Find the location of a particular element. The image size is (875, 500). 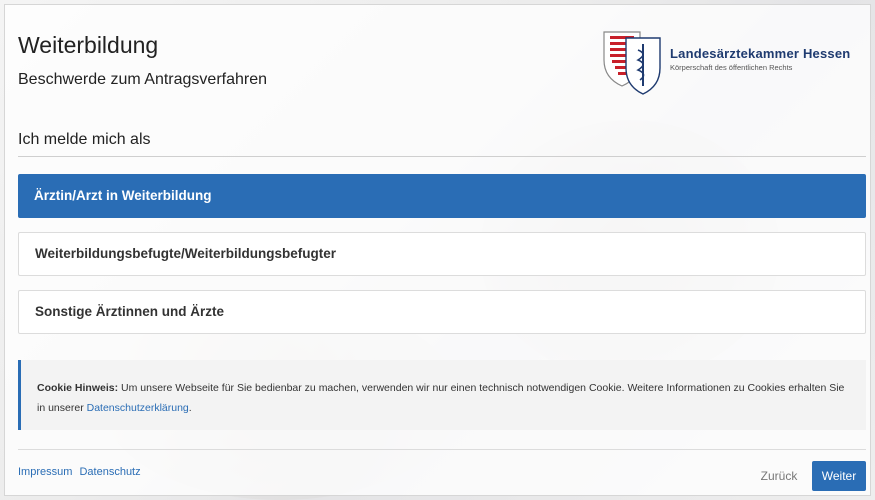

logo-tagline: Körperschaft des öffentlichen Rechts is located at coordinates (731, 67).